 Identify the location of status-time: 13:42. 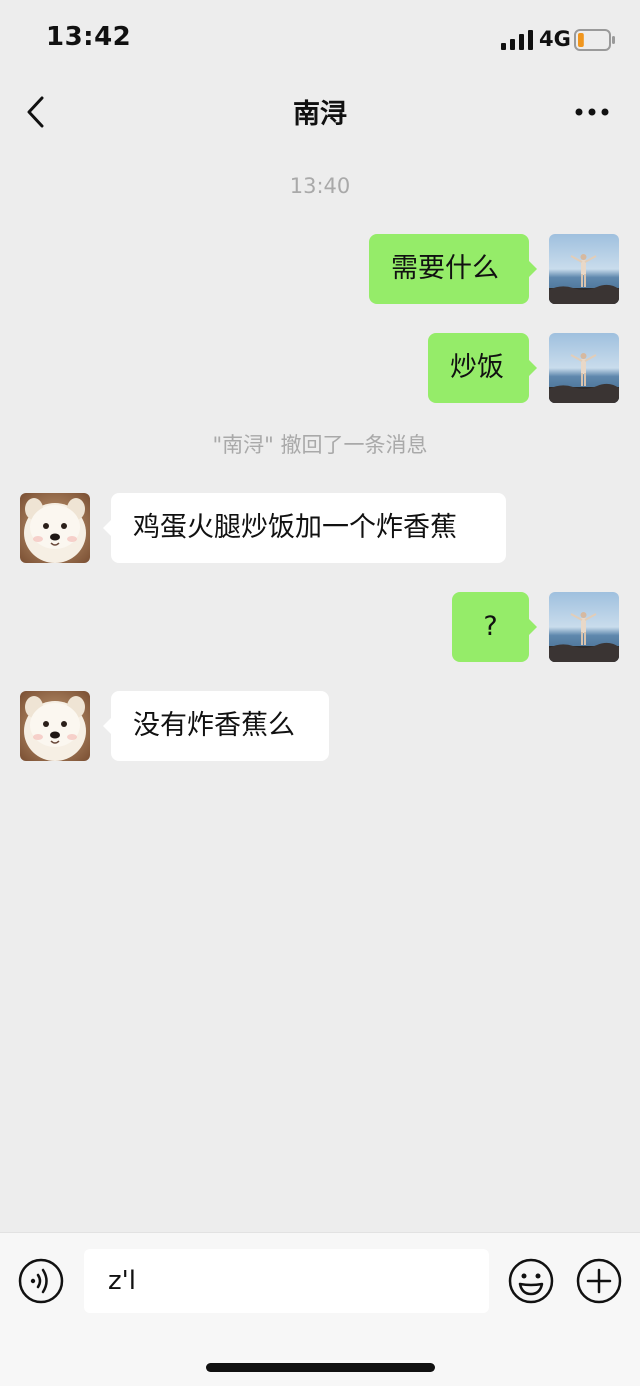
(89, 37).